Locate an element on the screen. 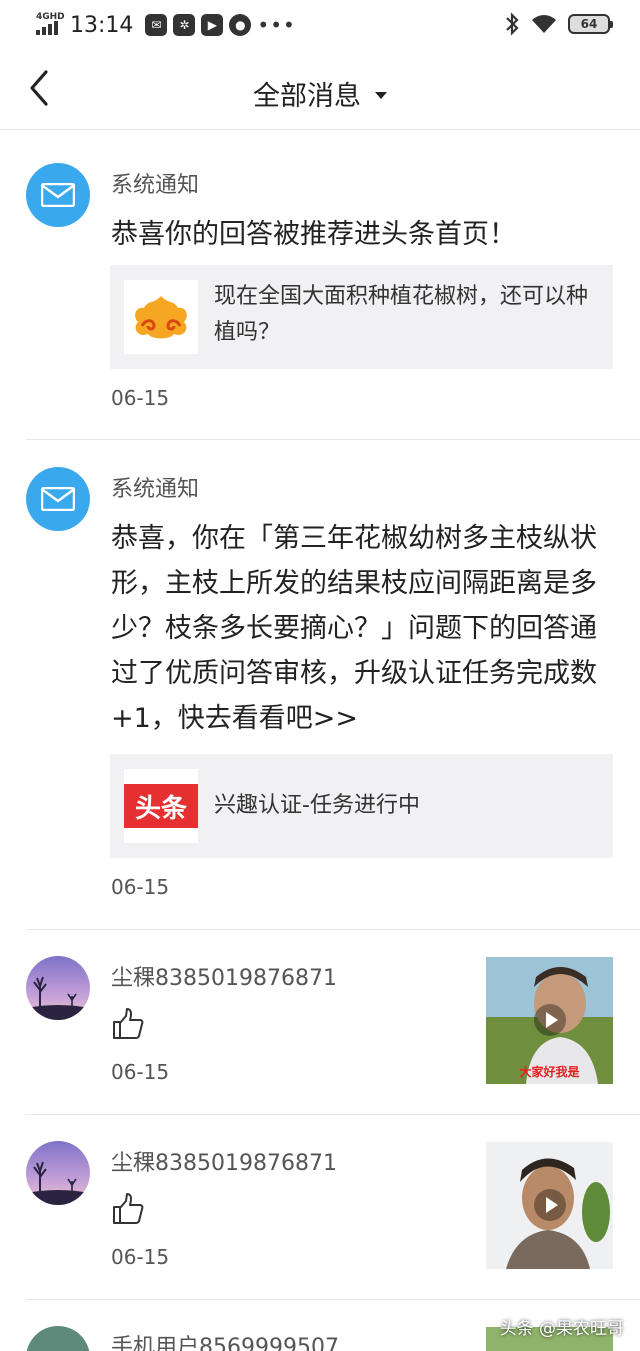  toutiao-logo: 头条 is located at coordinates (161, 806).